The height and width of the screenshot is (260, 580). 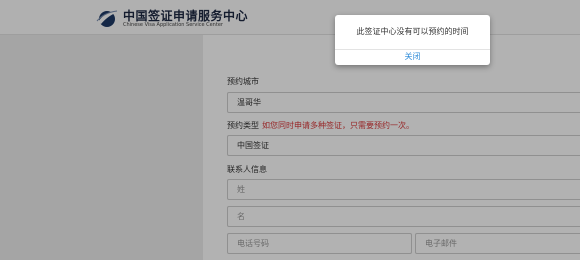 I want to click on dialog-message: 此签证中心没有可以预约的时间, so click(x=412, y=31).